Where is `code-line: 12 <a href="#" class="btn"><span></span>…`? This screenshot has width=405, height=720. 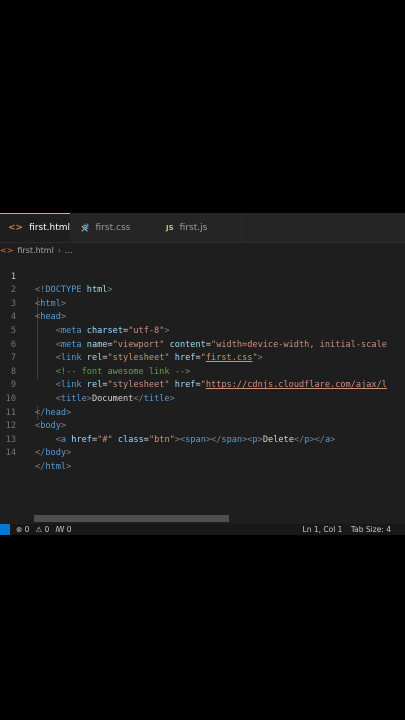
code-line: 12 <a href="#" class="btn"><span></span>… is located at coordinates (202, 426).